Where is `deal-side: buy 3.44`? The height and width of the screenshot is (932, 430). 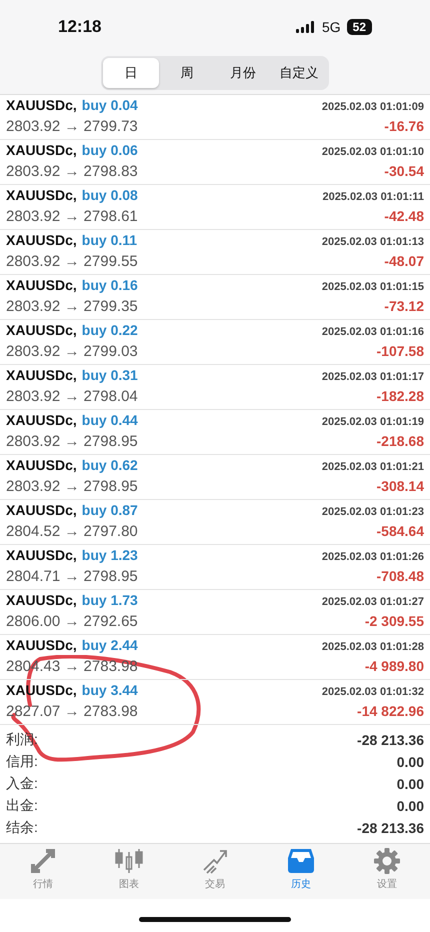
deal-side: buy 3.44 is located at coordinates (110, 690).